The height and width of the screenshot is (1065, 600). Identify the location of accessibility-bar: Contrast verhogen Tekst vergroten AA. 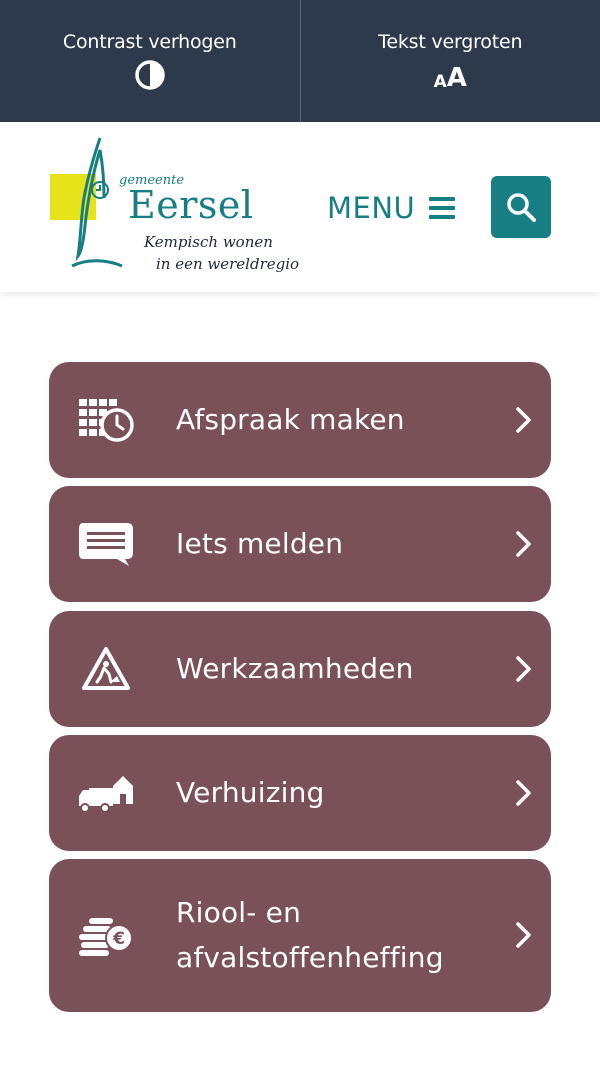
(300, 61).